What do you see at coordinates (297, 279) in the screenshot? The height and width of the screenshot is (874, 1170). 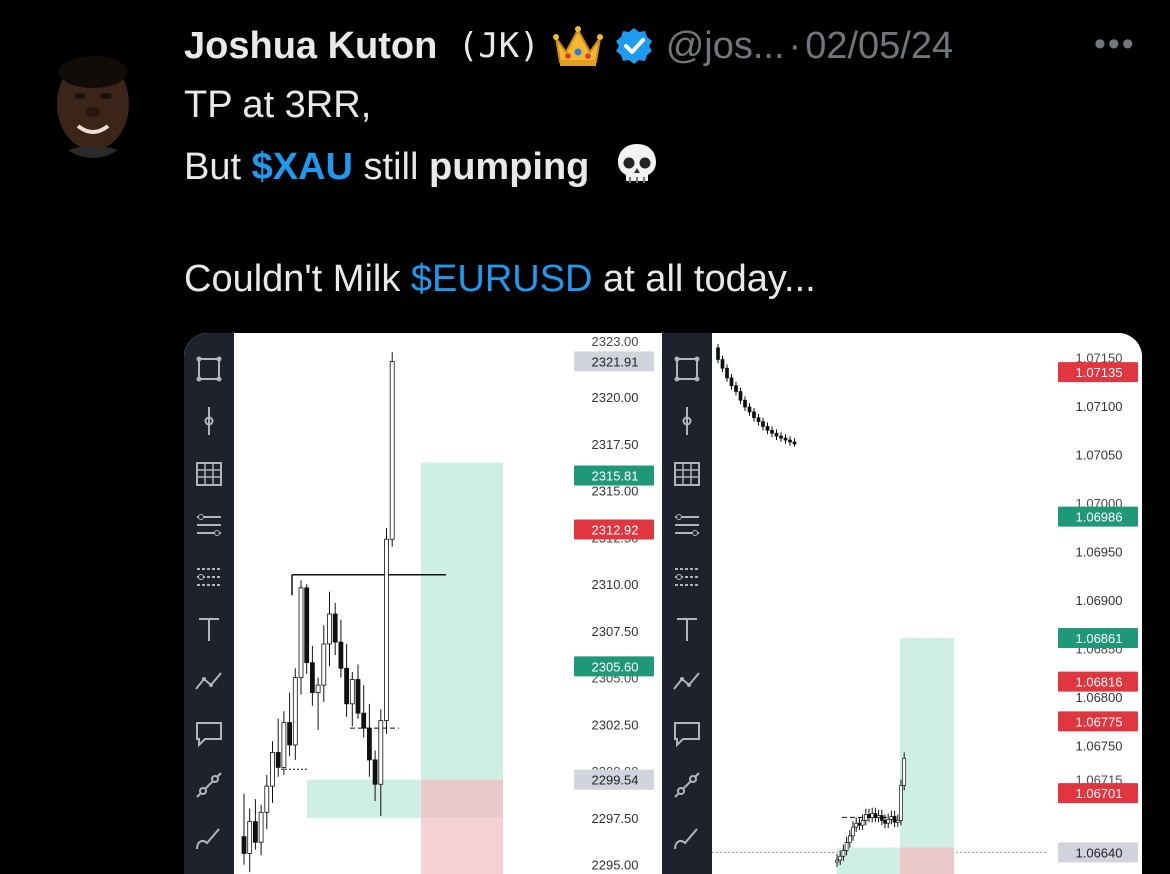 I see `tweet-text-segment: Couldn't Milk` at bounding box center [297, 279].